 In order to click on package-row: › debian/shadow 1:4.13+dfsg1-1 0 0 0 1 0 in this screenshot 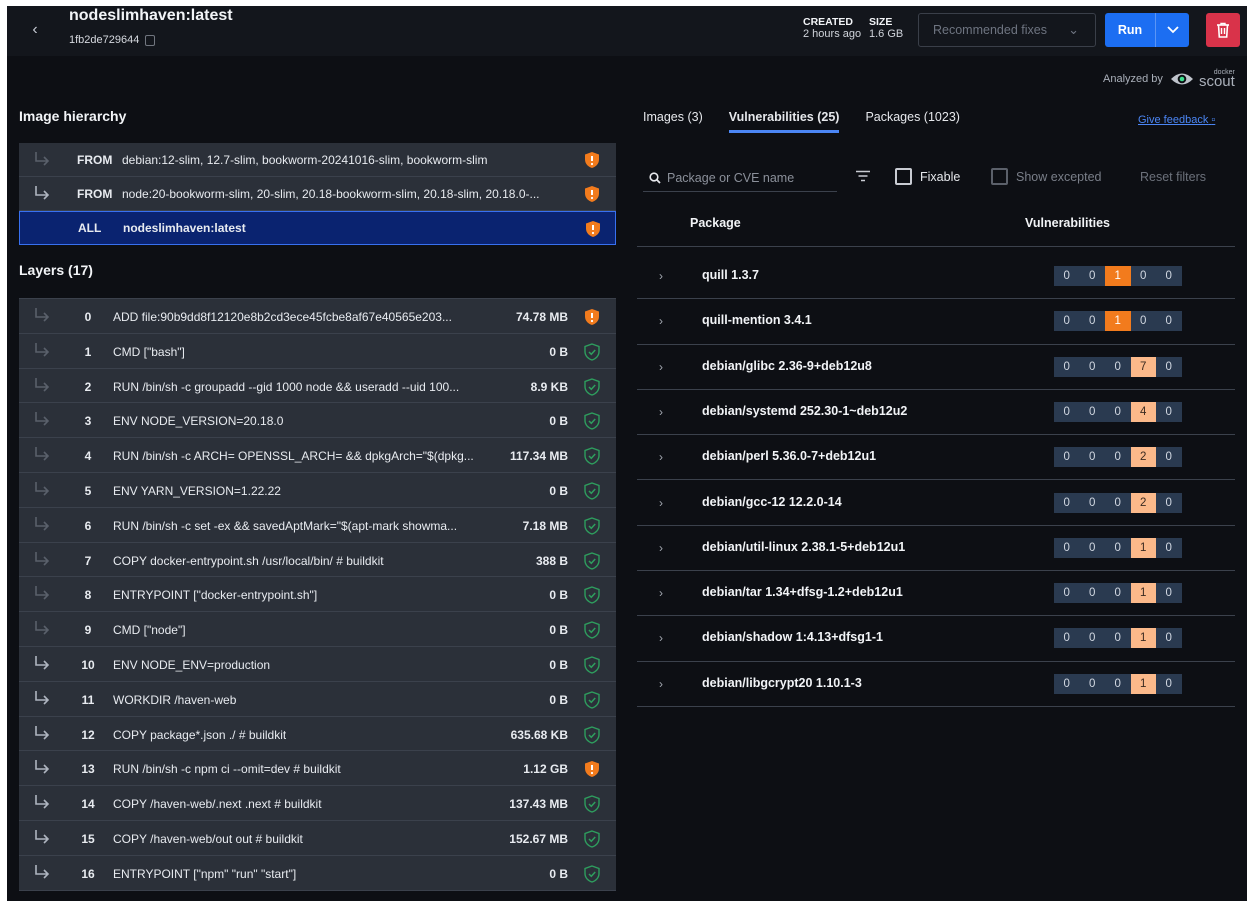, I will do `click(936, 639)`.